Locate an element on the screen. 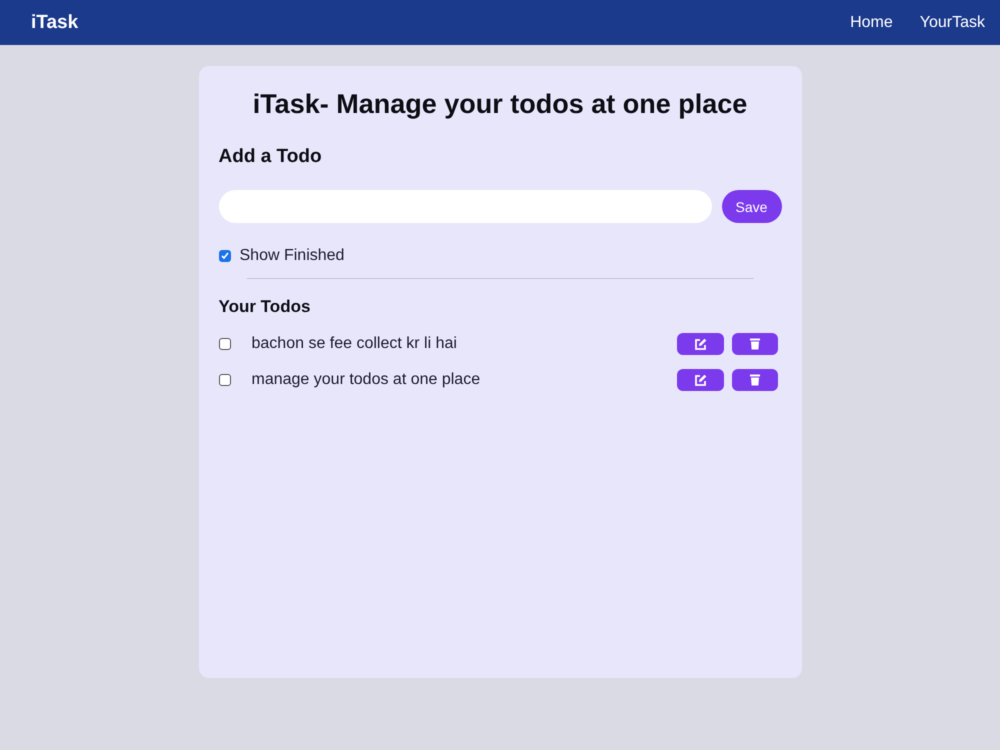 Image resolution: width=1000 pixels, height=750 pixels. checkbox-label: Show Finished is located at coordinates (292, 256).